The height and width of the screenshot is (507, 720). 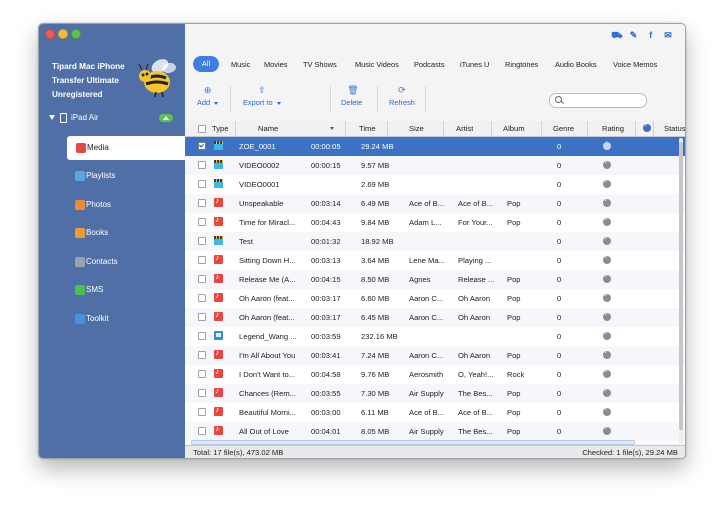 I want to click on zoom-window-button, so click(x=76, y=34).